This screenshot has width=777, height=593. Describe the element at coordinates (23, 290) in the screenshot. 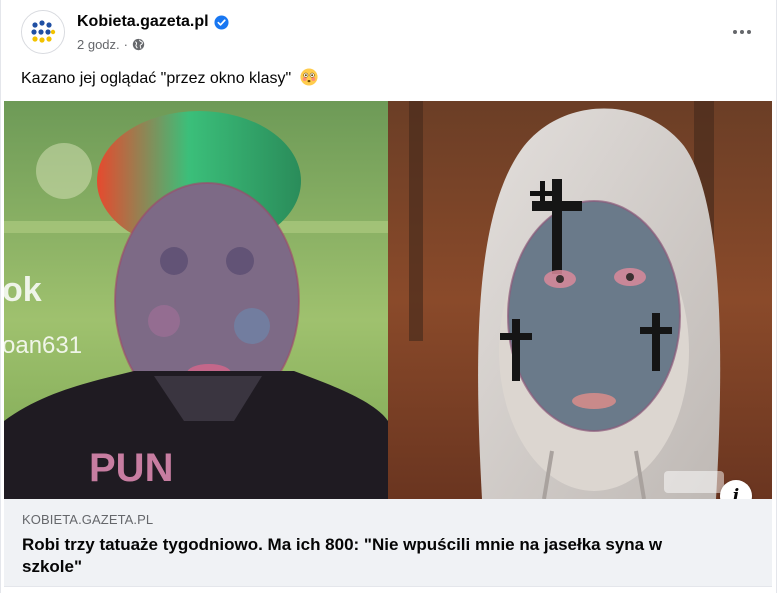

I see `watermark-left: ok` at that location.